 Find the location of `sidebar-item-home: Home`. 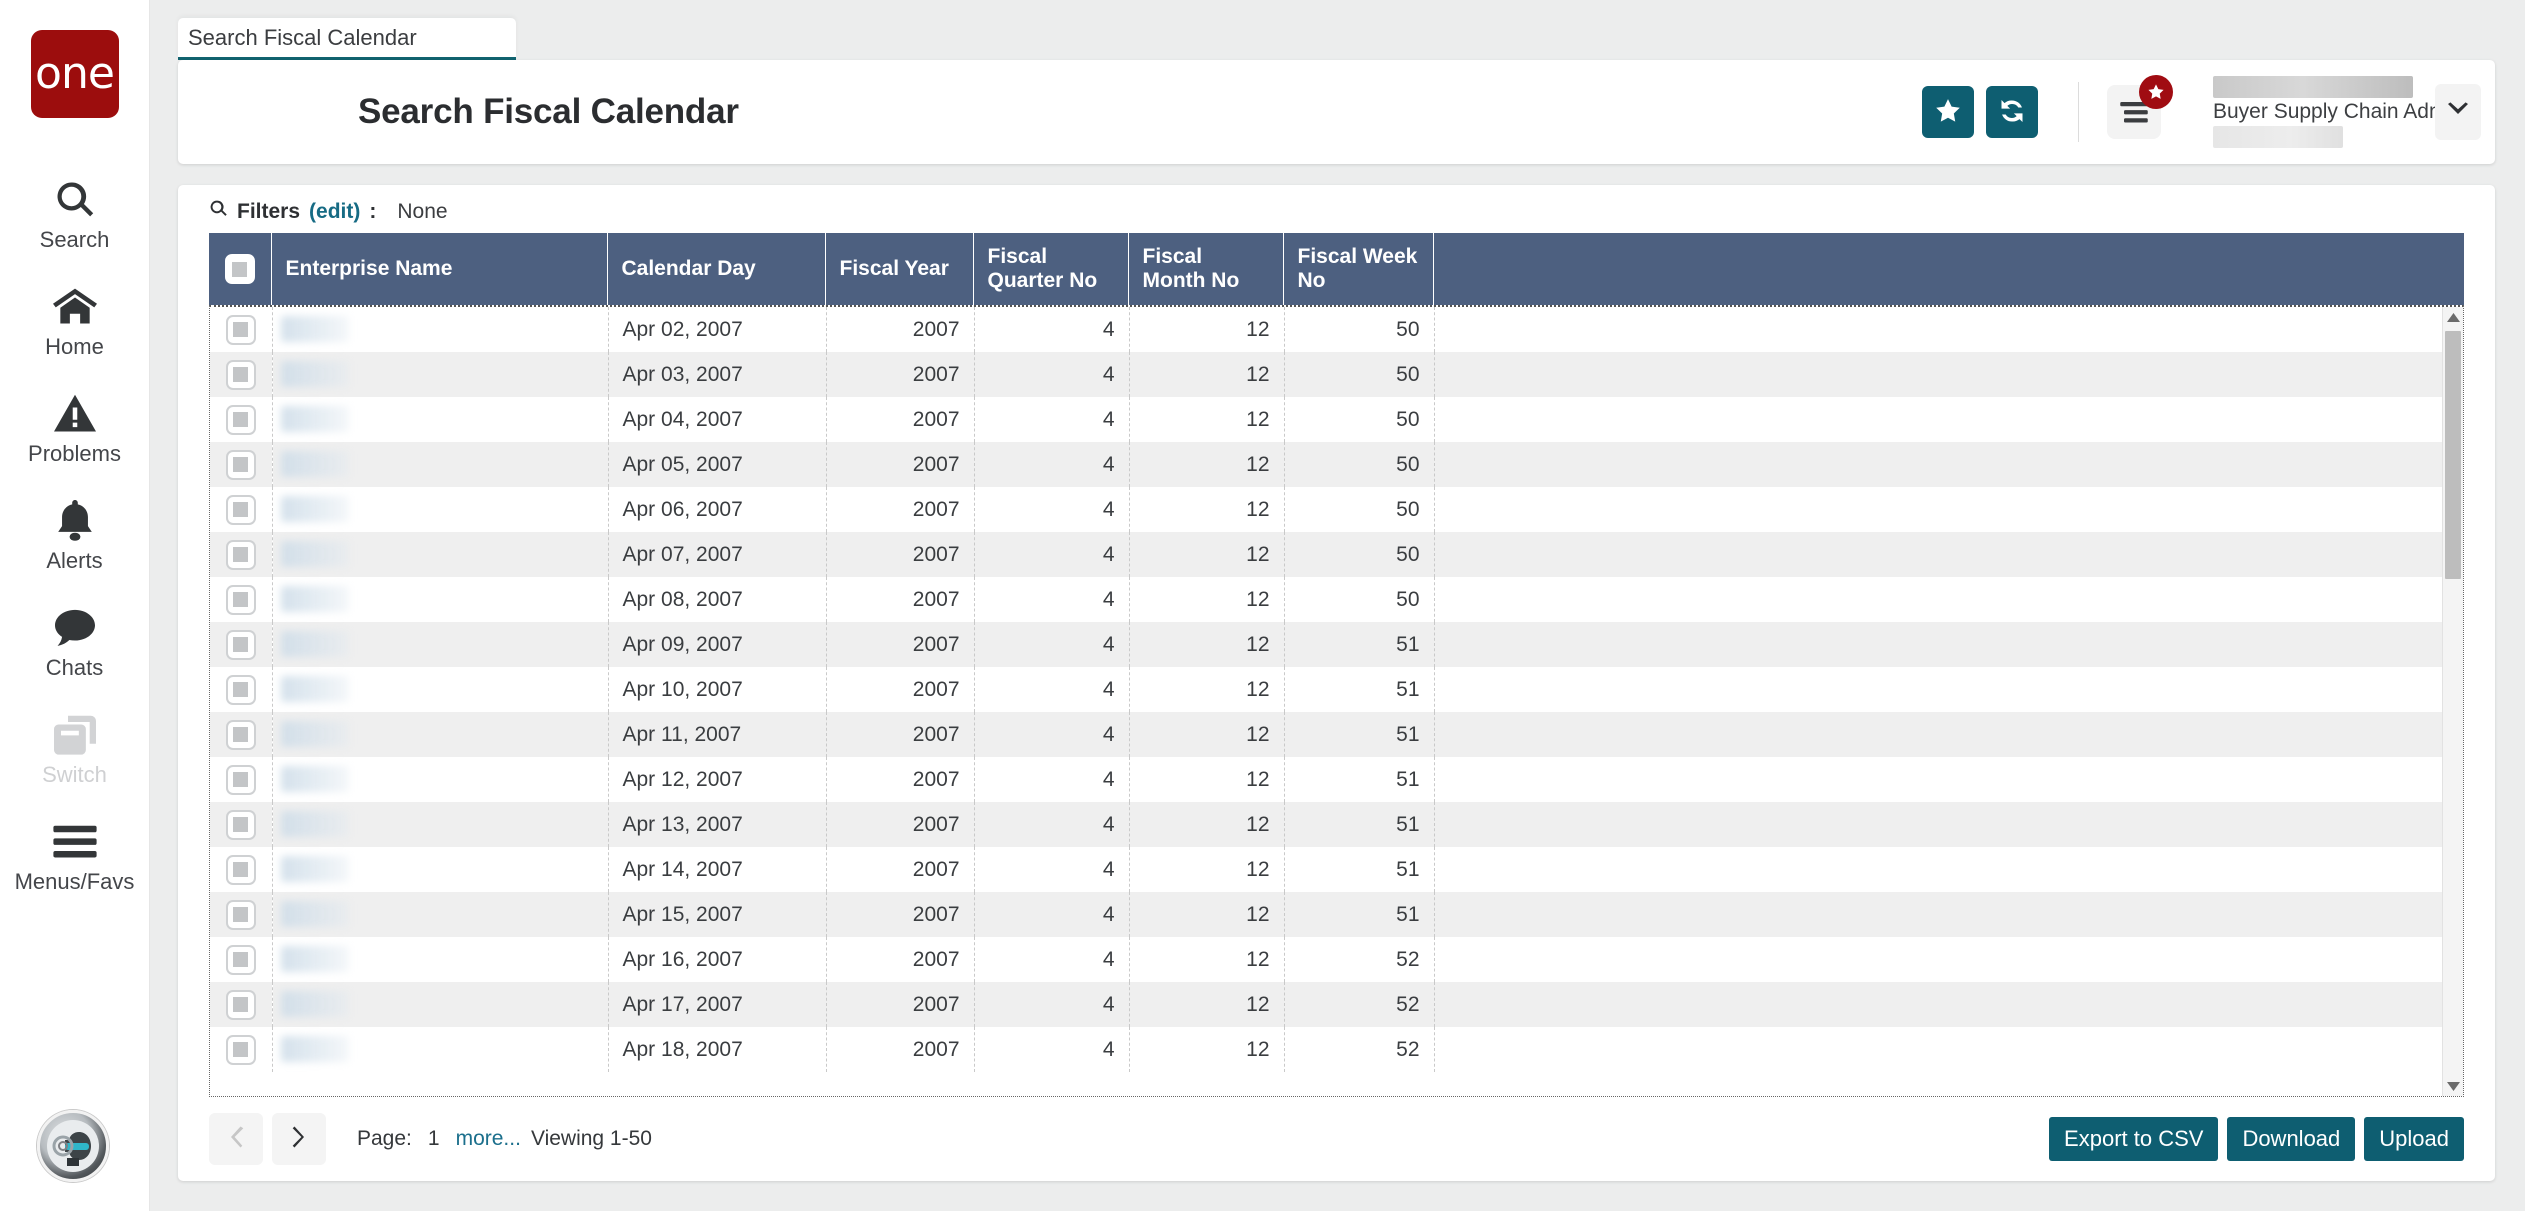

sidebar-item-home: Home is located at coordinates (74, 320).